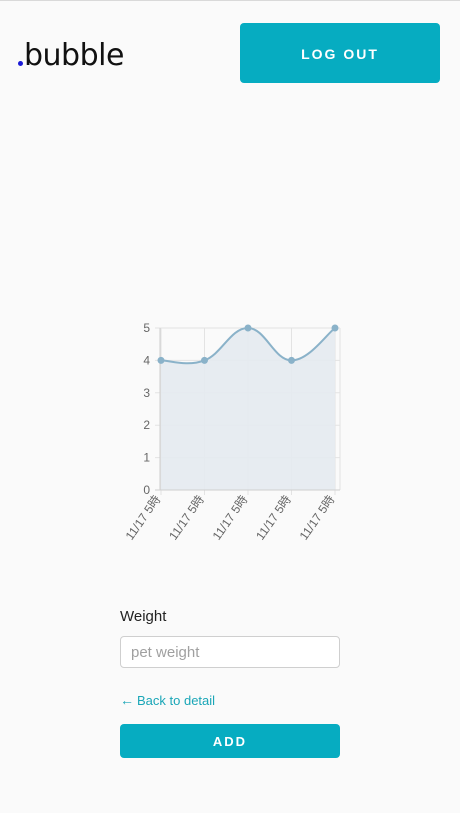  What do you see at coordinates (74, 55) in the screenshot?
I see `logo-text: bubble` at bounding box center [74, 55].